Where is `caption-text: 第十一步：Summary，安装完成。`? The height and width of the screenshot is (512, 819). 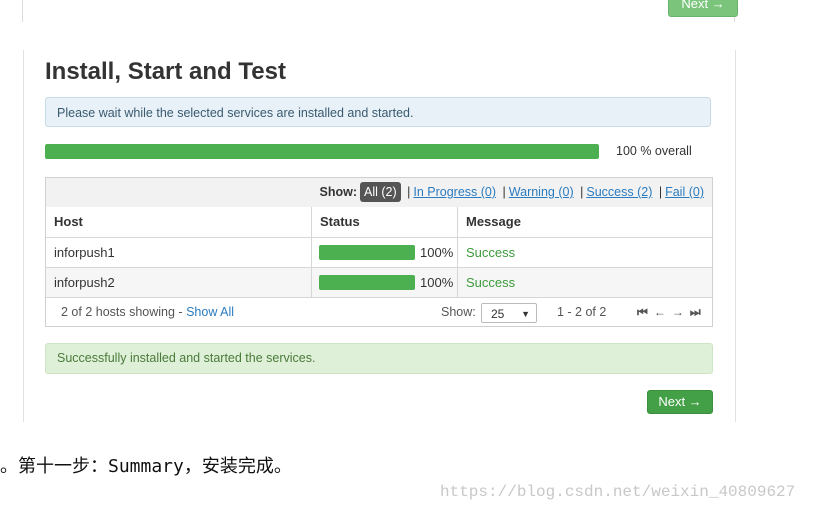 caption-text: 第十一步：Summary，安装完成。 is located at coordinates (155, 466).